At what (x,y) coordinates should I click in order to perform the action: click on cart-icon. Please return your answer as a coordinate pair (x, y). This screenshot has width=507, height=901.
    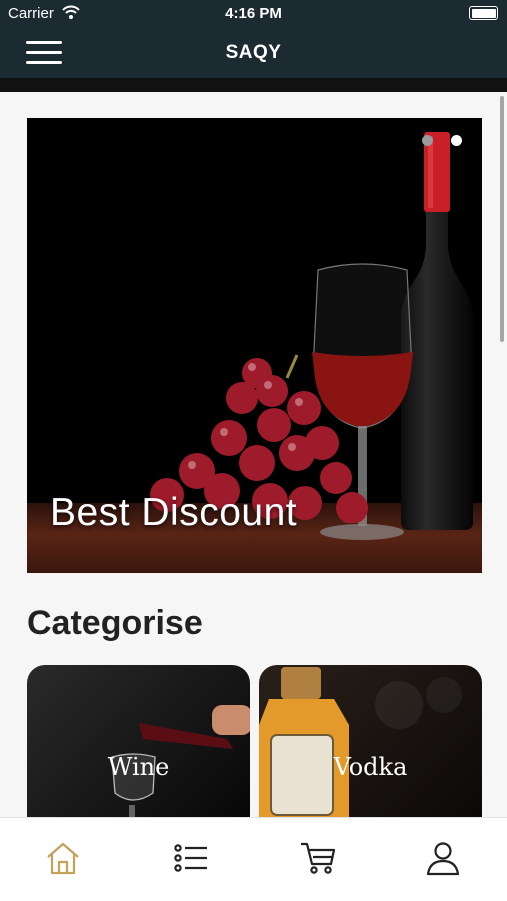
    Looking at the image, I should click on (318, 858).